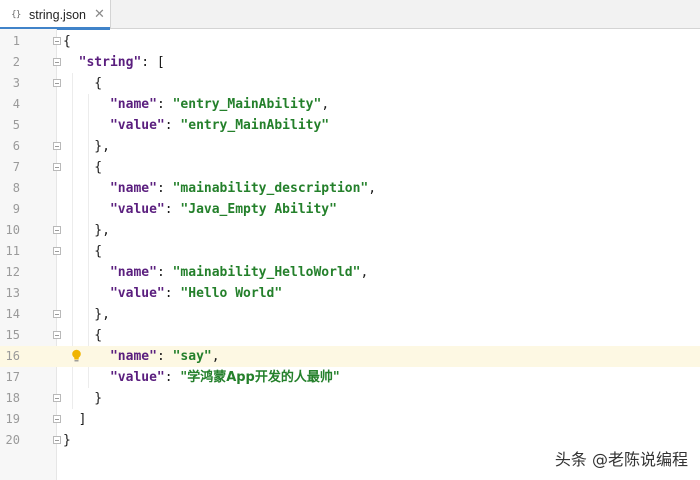  What do you see at coordinates (350, 83) in the screenshot?
I see `code-line: 3 {` at bounding box center [350, 83].